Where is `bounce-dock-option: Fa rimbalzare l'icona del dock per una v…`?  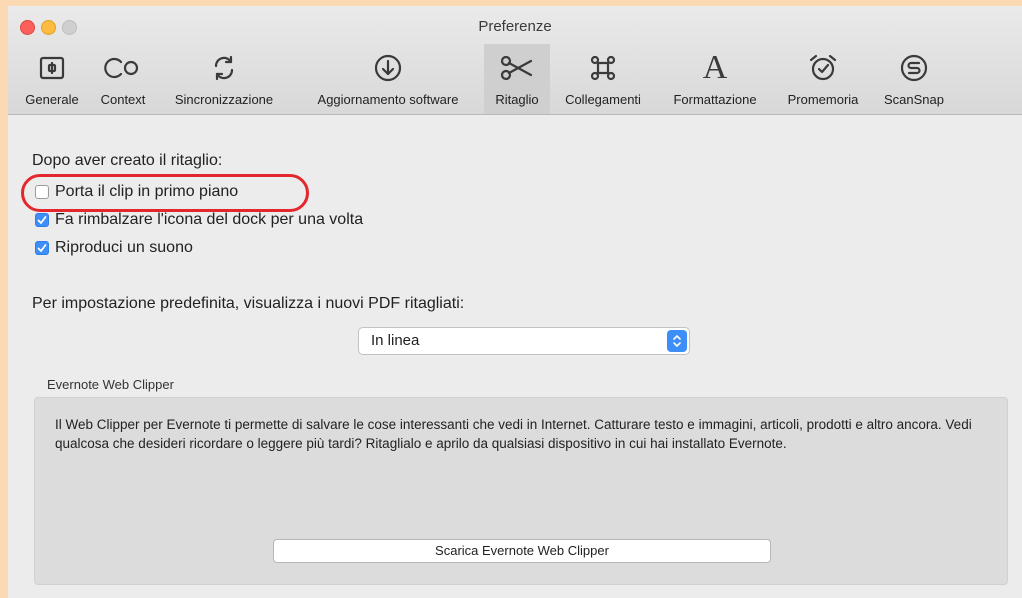 bounce-dock-option: Fa rimbalzare l'icona del dock per una v… is located at coordinates (199, 220).